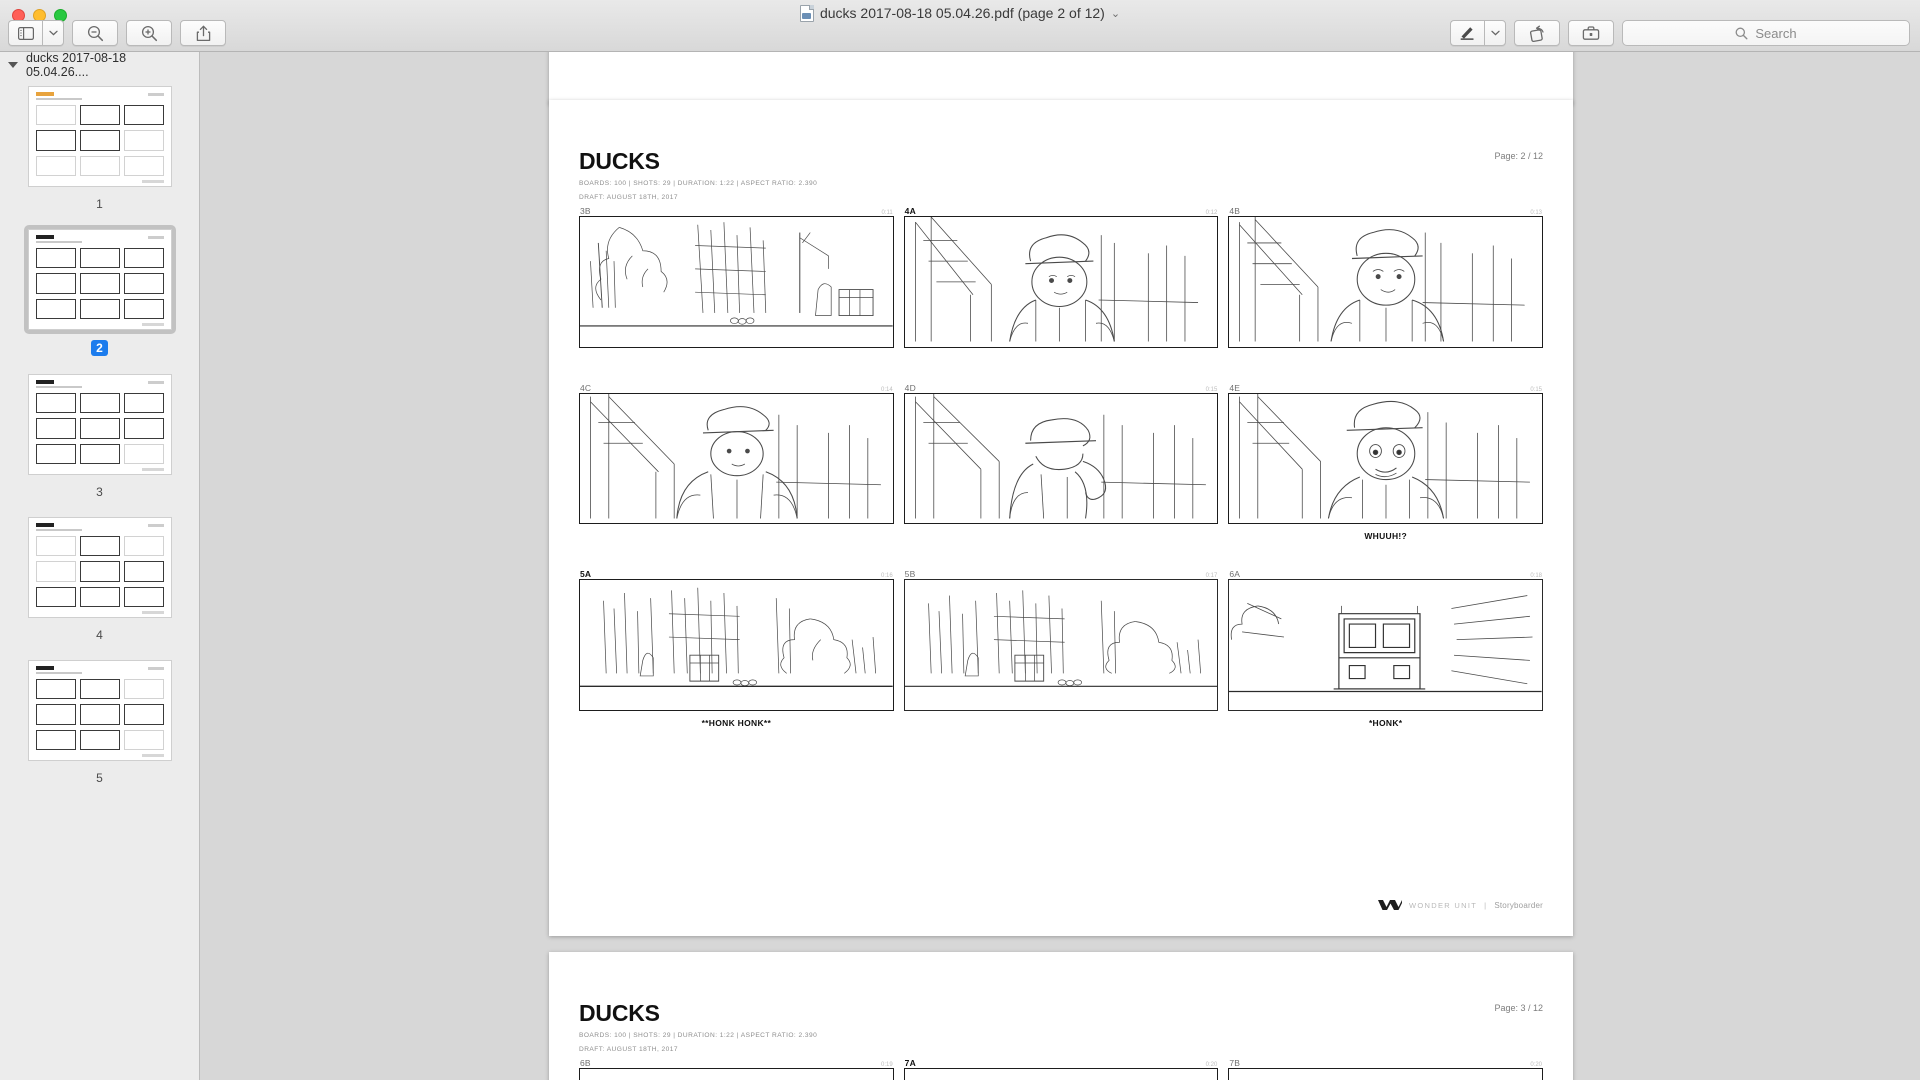 The width and height of the screenshot is (1920, 1080). What do you see at coordinates (586, 574) in the screenshot?
I see `shot-id: 5A` at bounding box center [586, 574].